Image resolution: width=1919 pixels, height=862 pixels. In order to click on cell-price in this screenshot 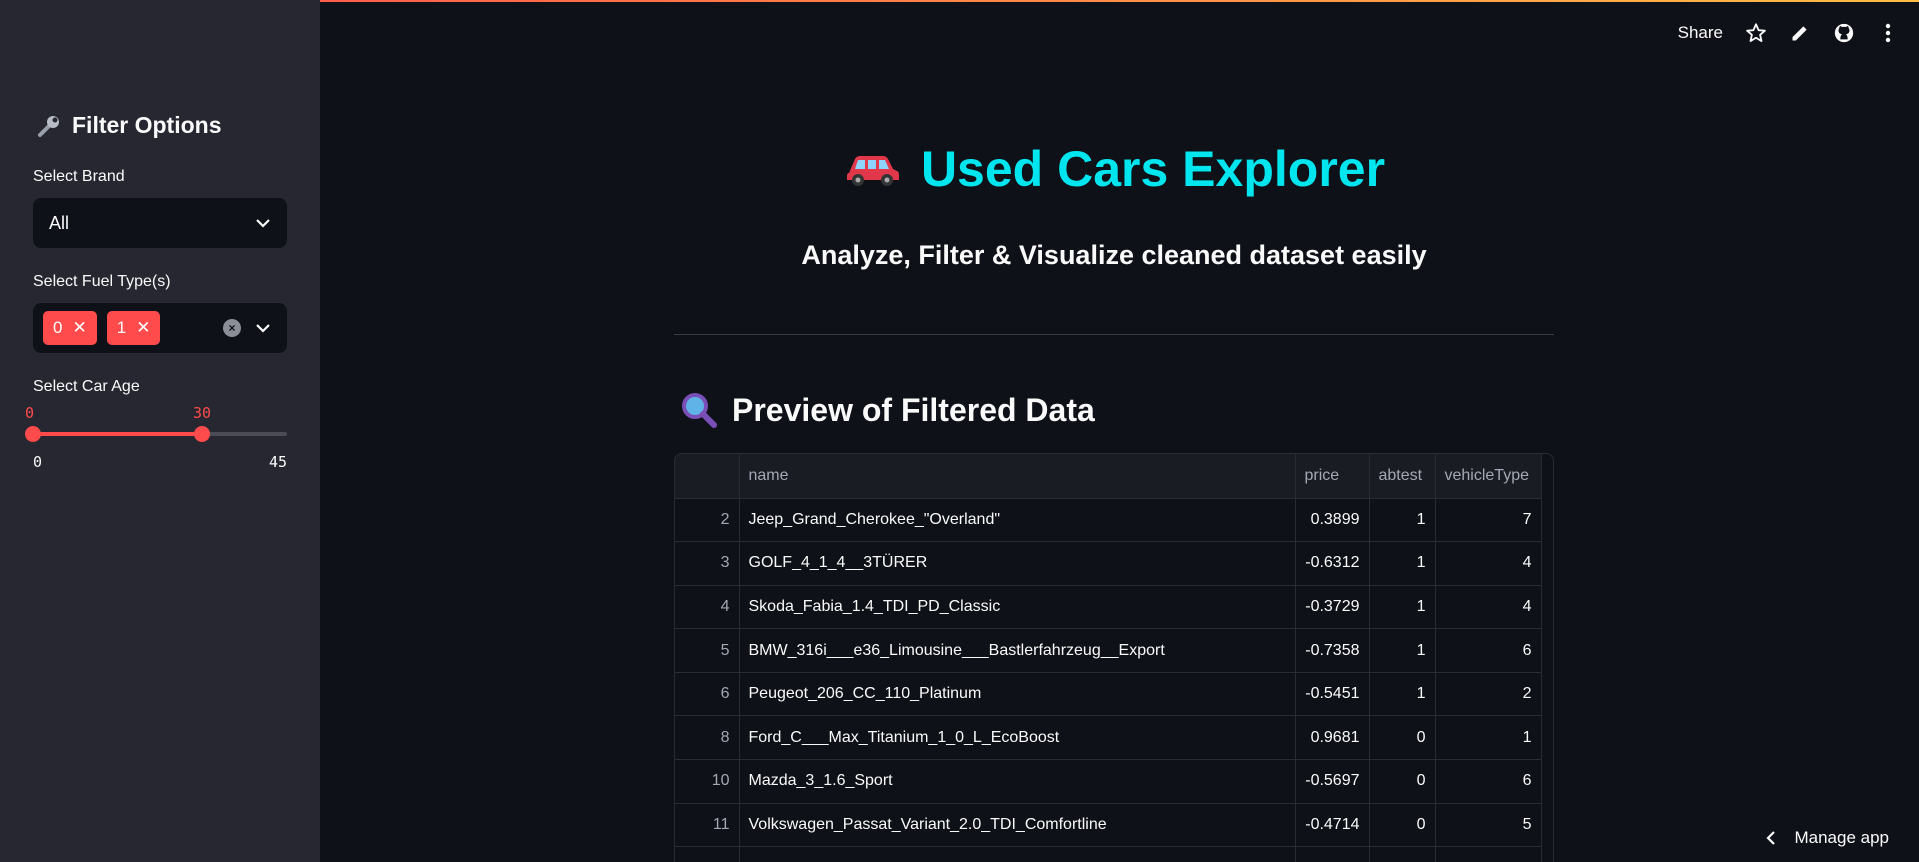, I will do `click(1332, 854)`.